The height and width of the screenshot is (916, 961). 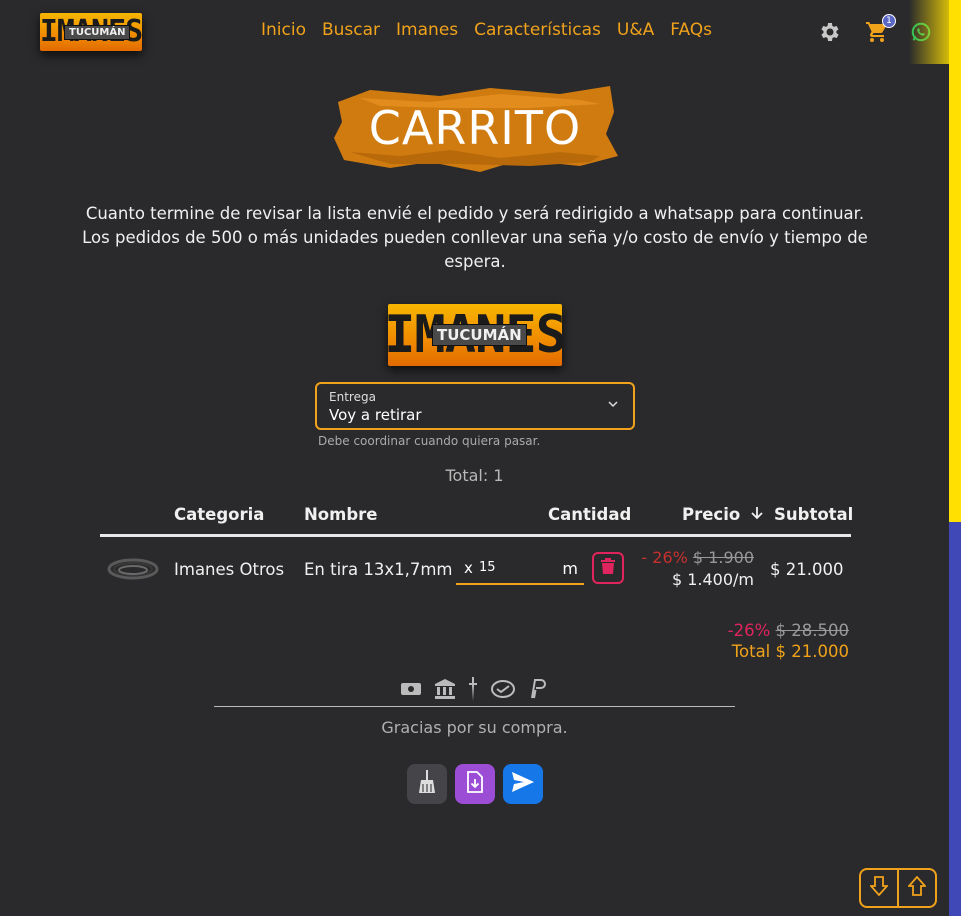 What do you see at coordinates (351, 30) in the screenshot?
I see `nav-buscar: Buscar` at bounding box center [351, 30].